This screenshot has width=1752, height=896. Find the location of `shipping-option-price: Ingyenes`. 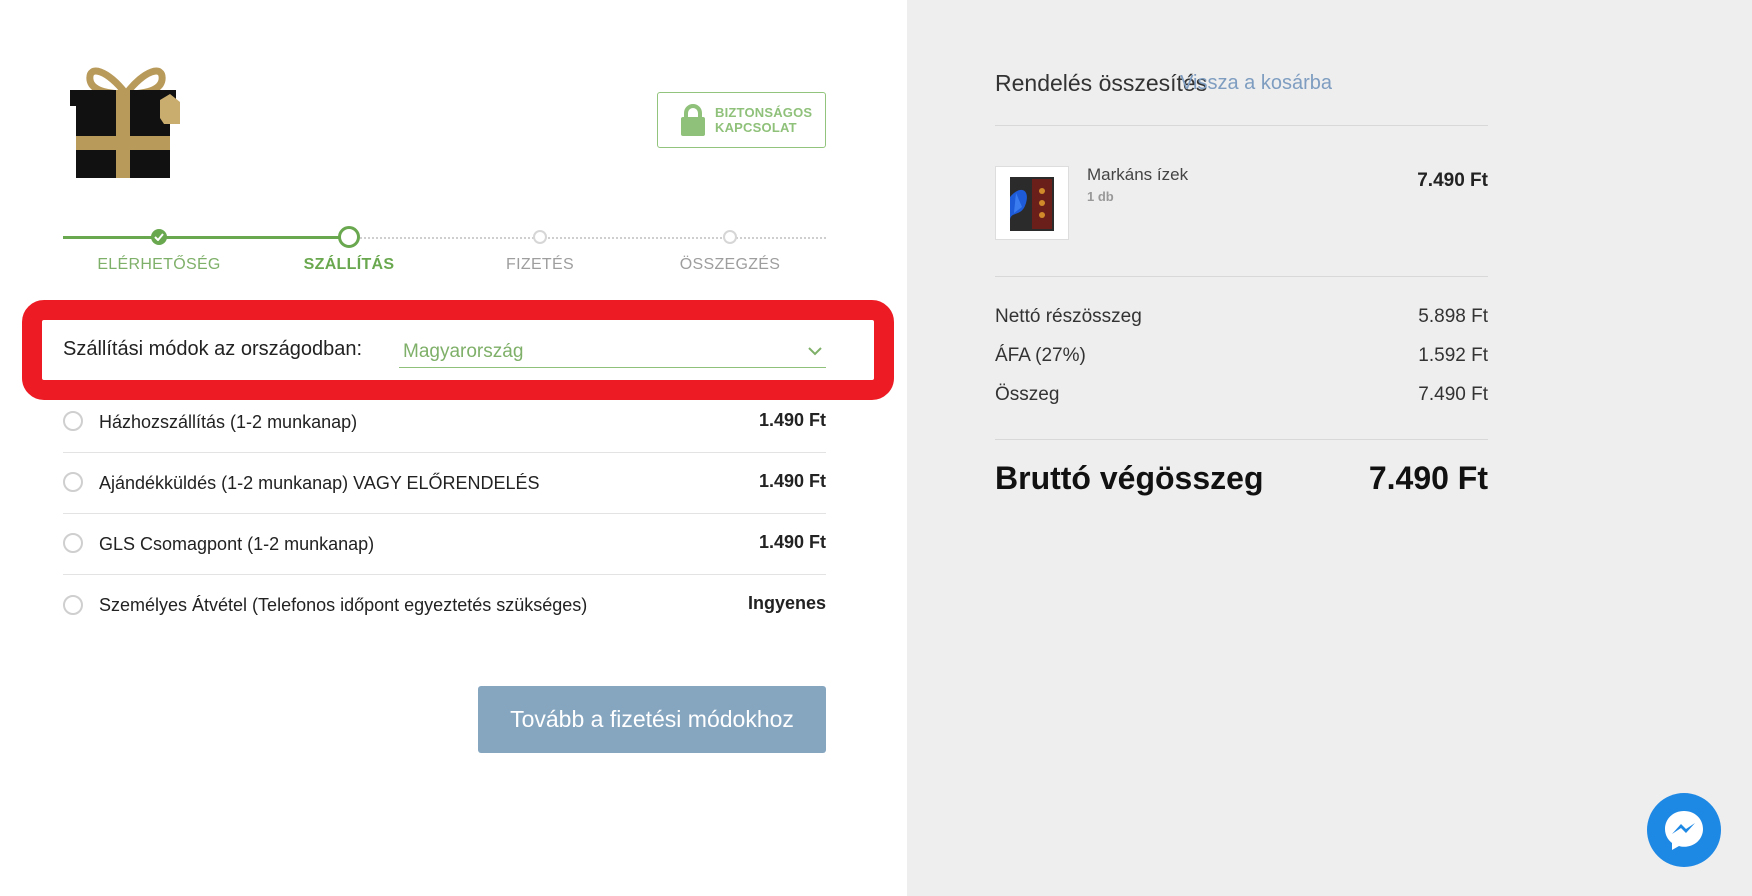

shipping-option-price: Ingyenes is located at coordinates (786, 603).